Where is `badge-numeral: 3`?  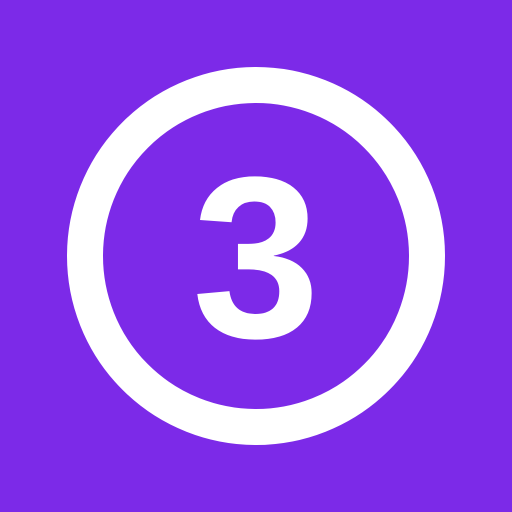
badge-numeral: 3 is located at coordinates (256, 257).